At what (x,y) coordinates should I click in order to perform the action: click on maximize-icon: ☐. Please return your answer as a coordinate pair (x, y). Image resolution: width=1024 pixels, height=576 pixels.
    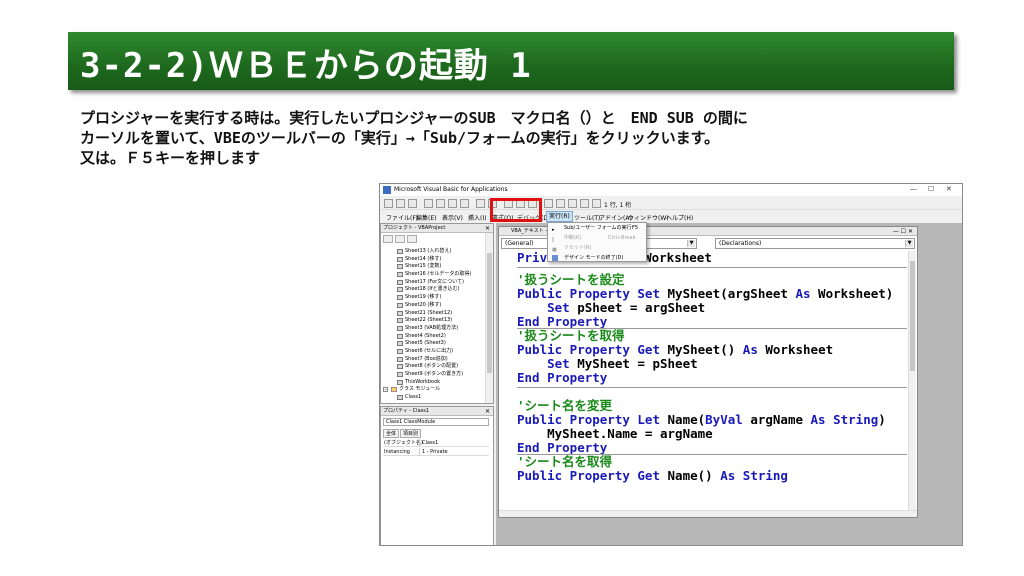
    Looking at the image, I should click on (931, 189).